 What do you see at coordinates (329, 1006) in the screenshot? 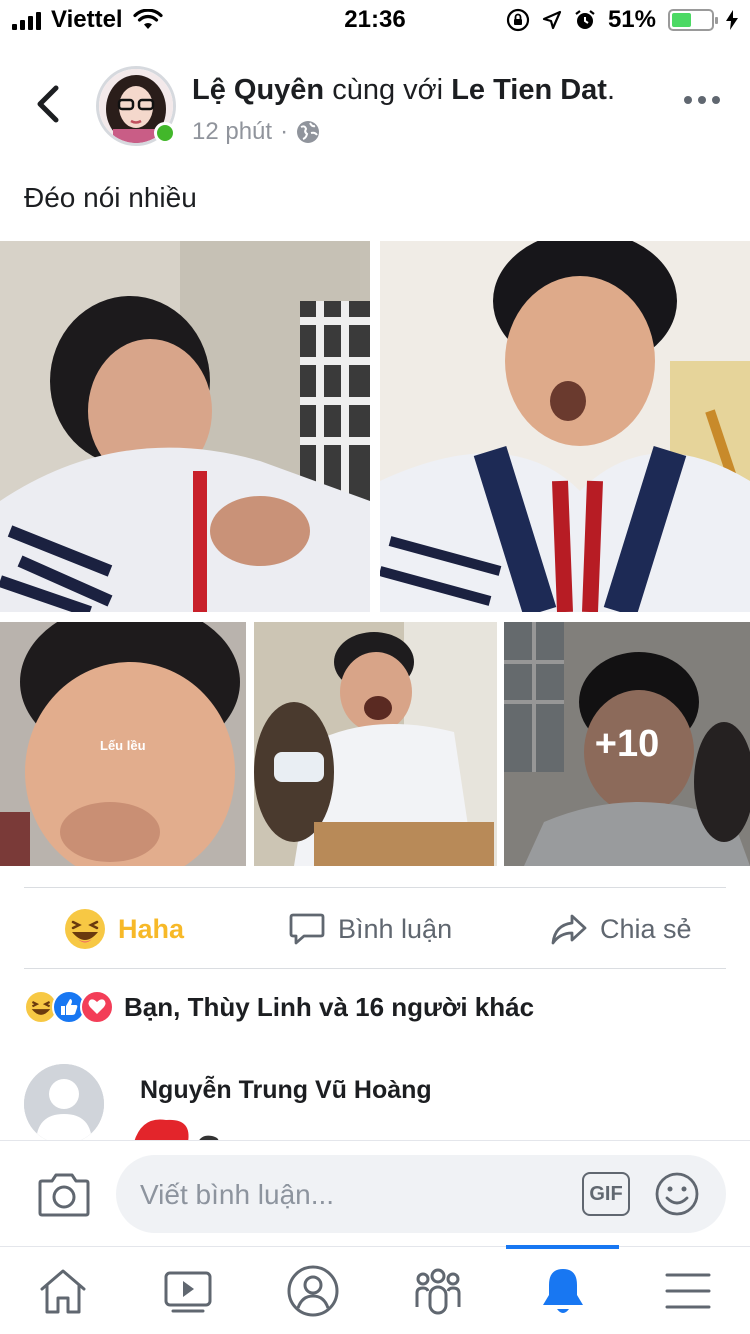
I see `reaction-summary-text: Bạn, Thùy Linh và 16 người khác` at bounding box center [329, 1006].